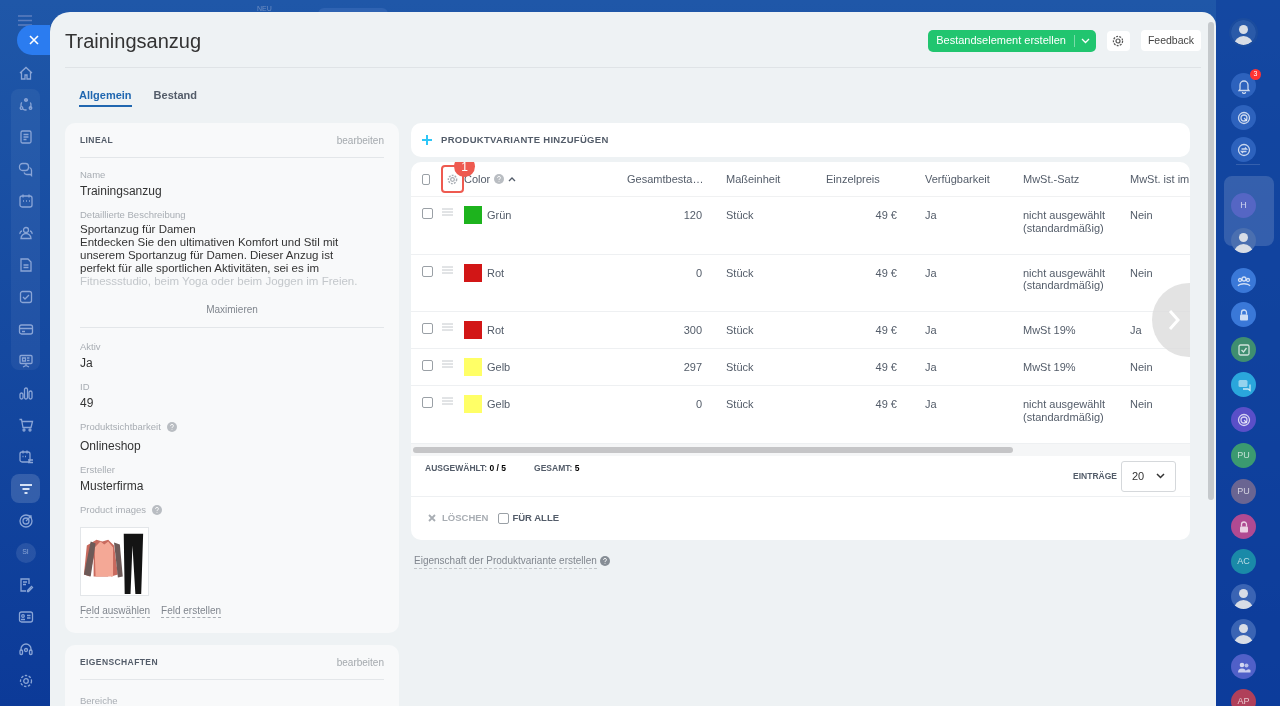 The height and width of the screenshot is (706, 1280). What do you see at coordinates (466, 468) in the screenshot?
I see `selected-count: AUSGEWÄHLT: 0 / 5` at bounding box center [466, 468].